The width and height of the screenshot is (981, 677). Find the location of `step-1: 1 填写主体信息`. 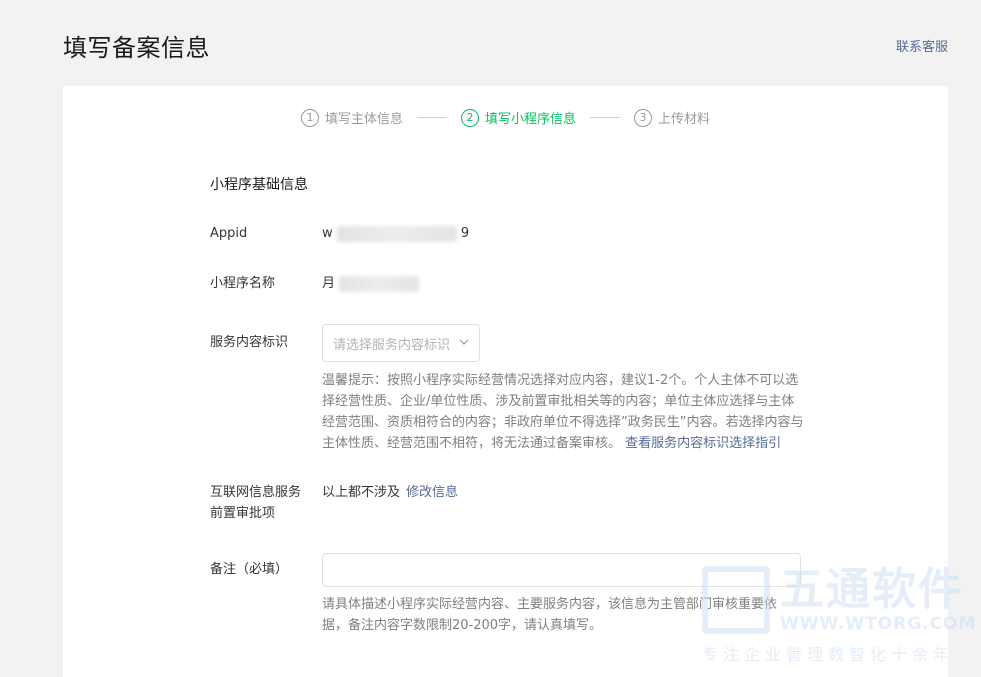

step-1: 1 填写主体信息 is located at coordinates (351, 117).